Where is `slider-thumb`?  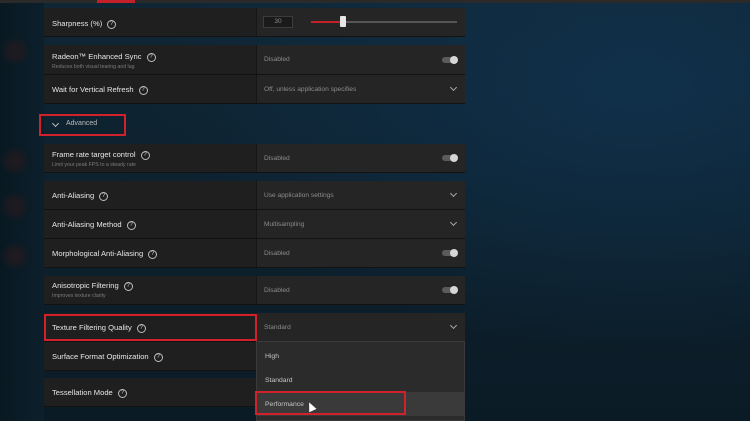 slider-thumb is located at coordinates (343, 21).